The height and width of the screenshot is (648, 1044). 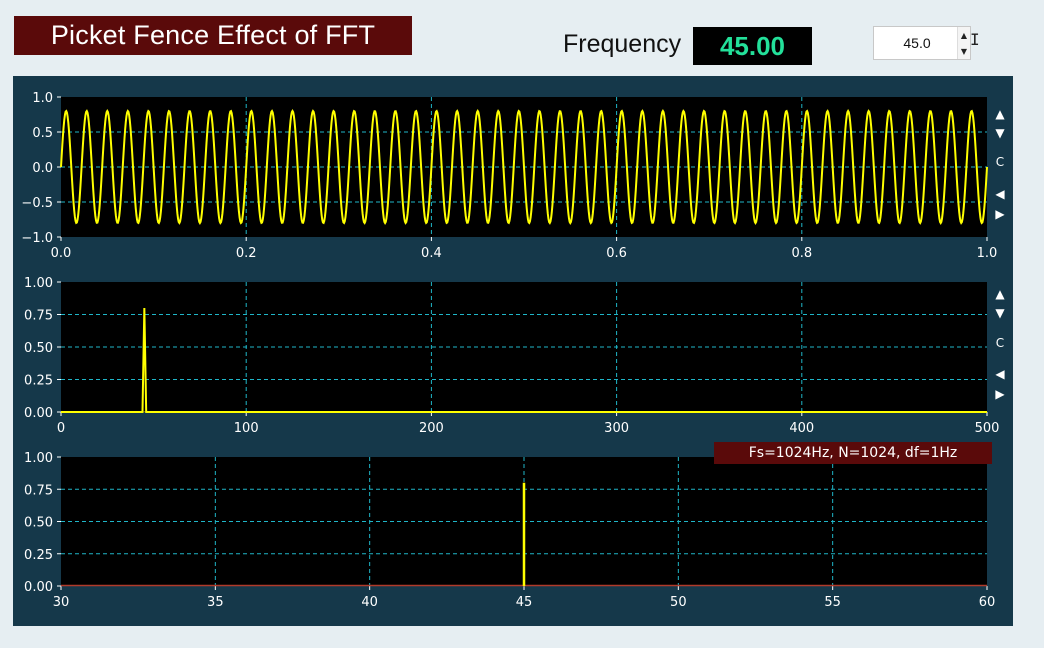 What do you see at coordinates (801, 253) in the screenshot?
I see `x-tick-label: 0.8` at bounding box center [801, 253].